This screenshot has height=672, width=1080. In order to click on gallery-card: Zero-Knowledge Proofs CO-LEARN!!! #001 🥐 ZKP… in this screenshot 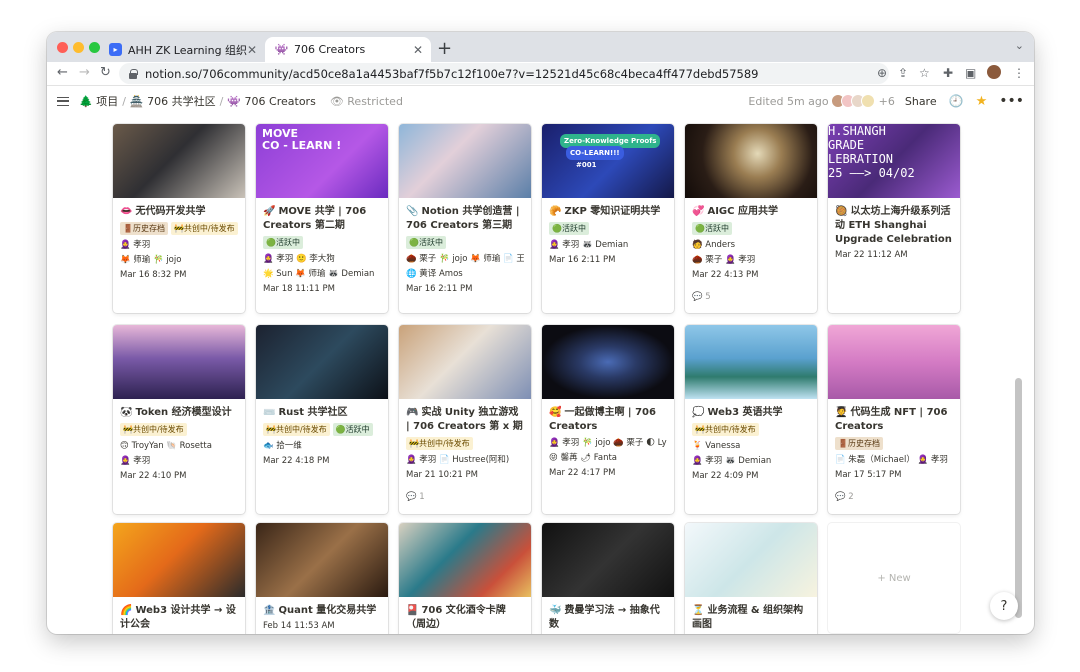, I will do `click(608, 218)`.